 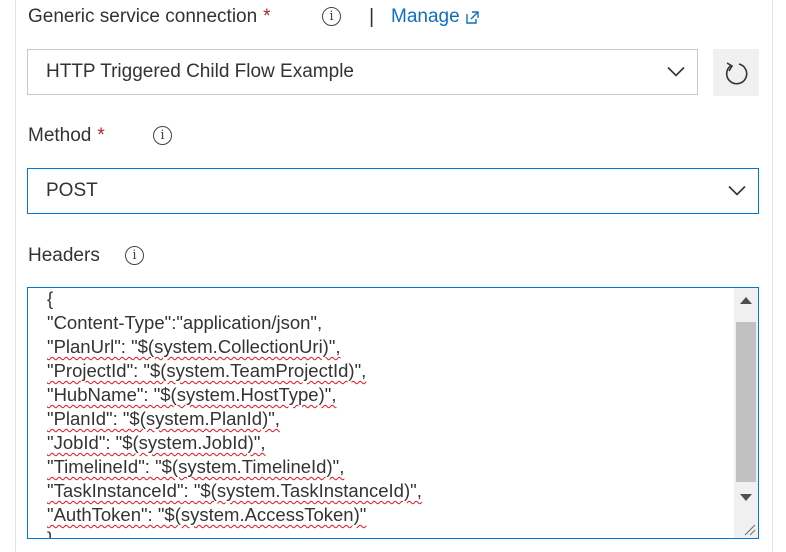 I want to click on resize-grip-icon, so click(x=749, y=529).